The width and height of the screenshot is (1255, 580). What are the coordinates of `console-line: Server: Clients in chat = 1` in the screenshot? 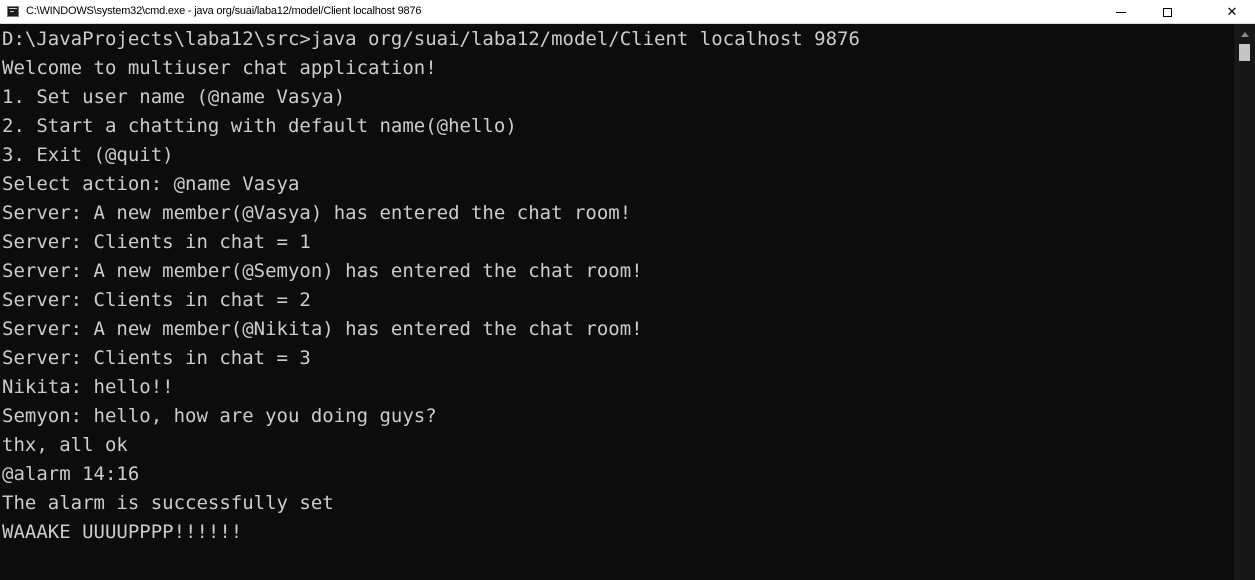 It's located at (156, 242).